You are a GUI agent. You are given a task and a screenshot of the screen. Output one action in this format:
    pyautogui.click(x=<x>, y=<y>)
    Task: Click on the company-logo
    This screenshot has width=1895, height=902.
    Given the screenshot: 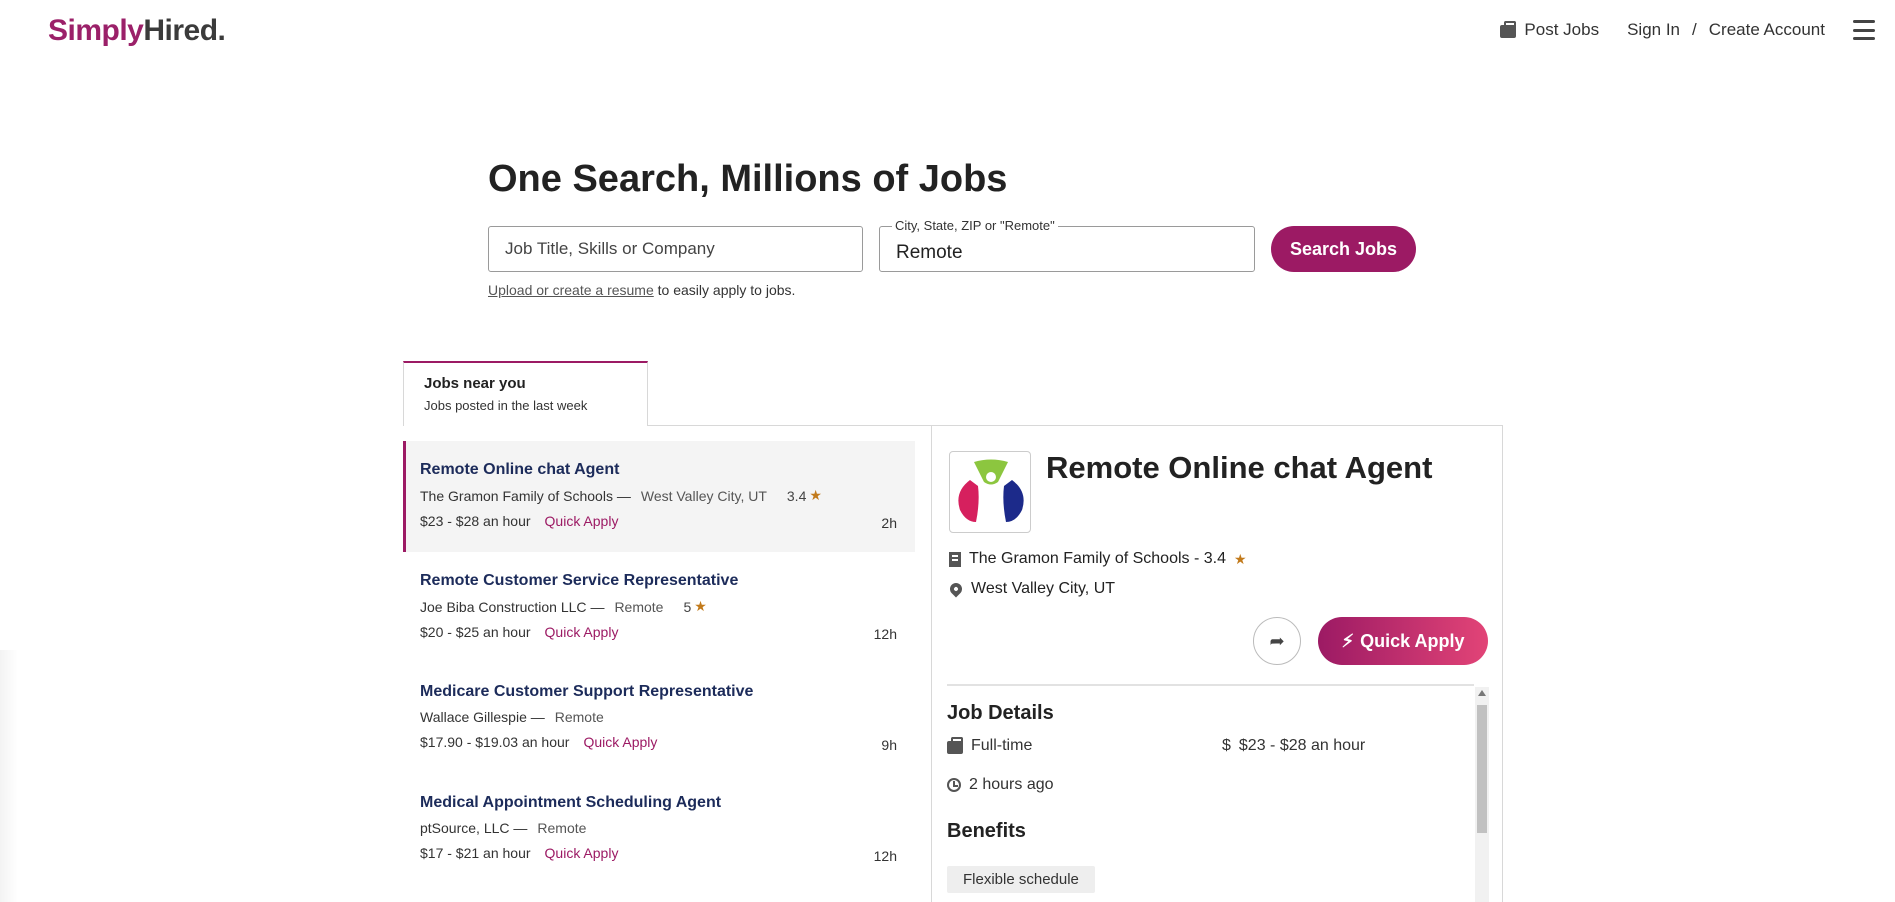 What is the action you would take?
    pyautogui.click(x=990, y=492)
    